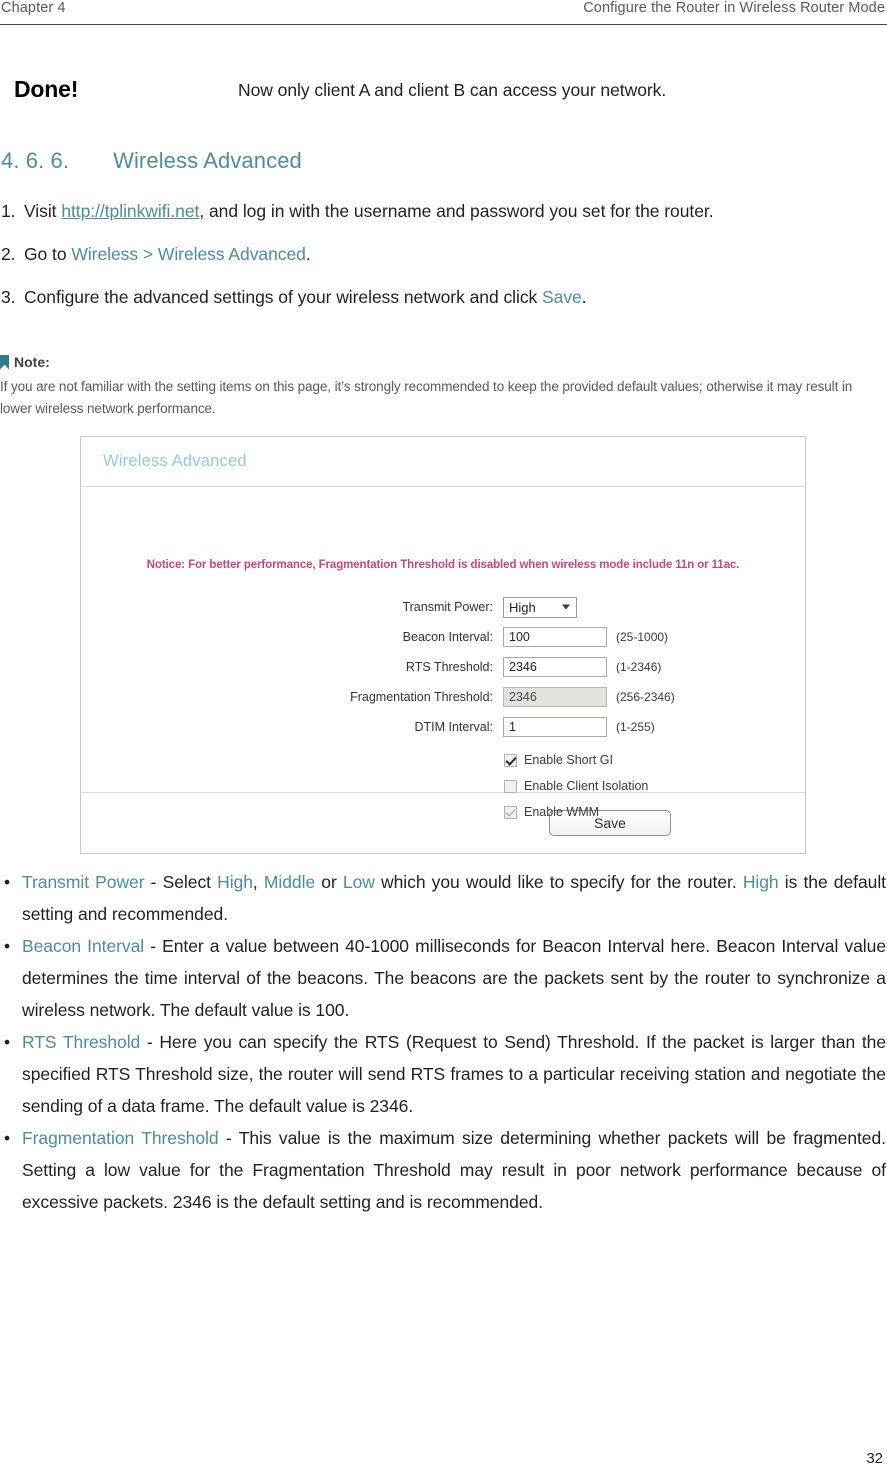 This screenshot has width=887, height=1477. What do you see at coordinates (449, 667) in the screenshot?
I see `rts-threshold-label: RTS Threshold:` at bounding box center [449, 667].